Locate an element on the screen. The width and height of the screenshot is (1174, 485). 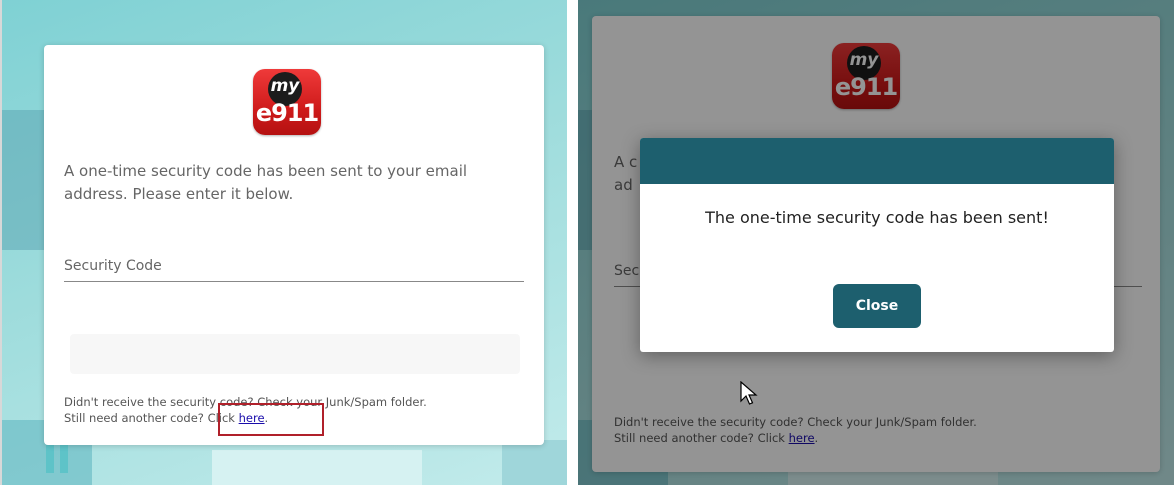
my-e911-logo: my e911 is located at coordinates (287, 102).